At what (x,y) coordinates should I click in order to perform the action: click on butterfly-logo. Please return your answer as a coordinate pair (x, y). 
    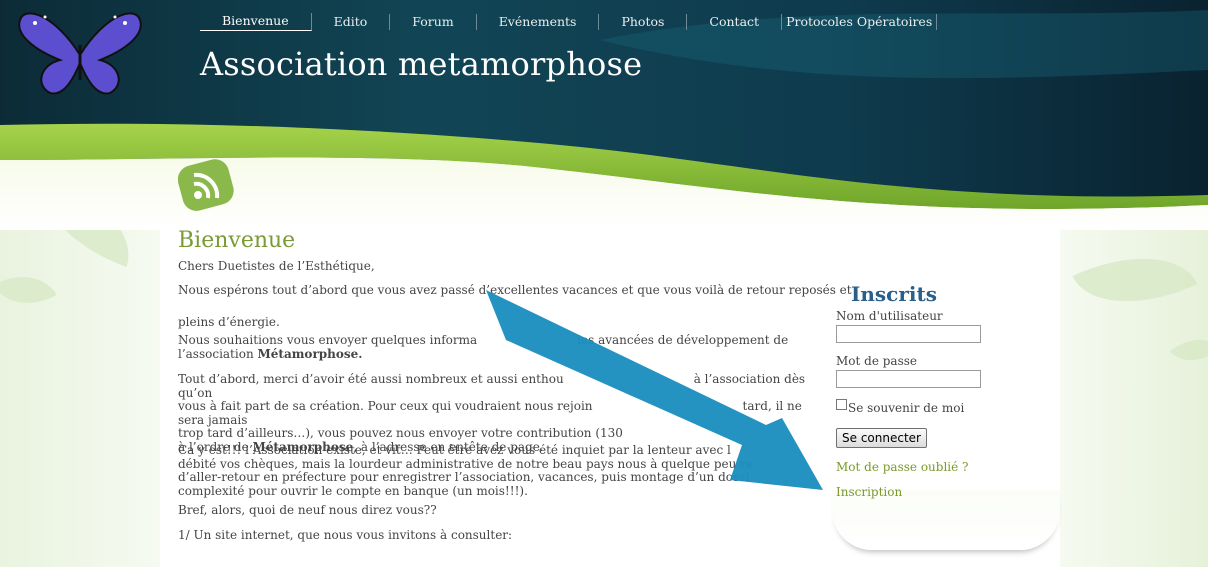
    Looking at the image, I should click on (80, 52).